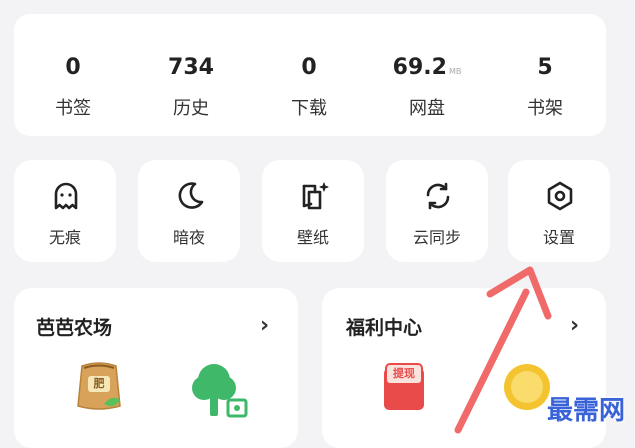 The image size is (635, 448). What do you see at coordinates (427, 67) in the screenshot?
I see `stat-value: 69.2 MB` at bounding box center [427, 67].